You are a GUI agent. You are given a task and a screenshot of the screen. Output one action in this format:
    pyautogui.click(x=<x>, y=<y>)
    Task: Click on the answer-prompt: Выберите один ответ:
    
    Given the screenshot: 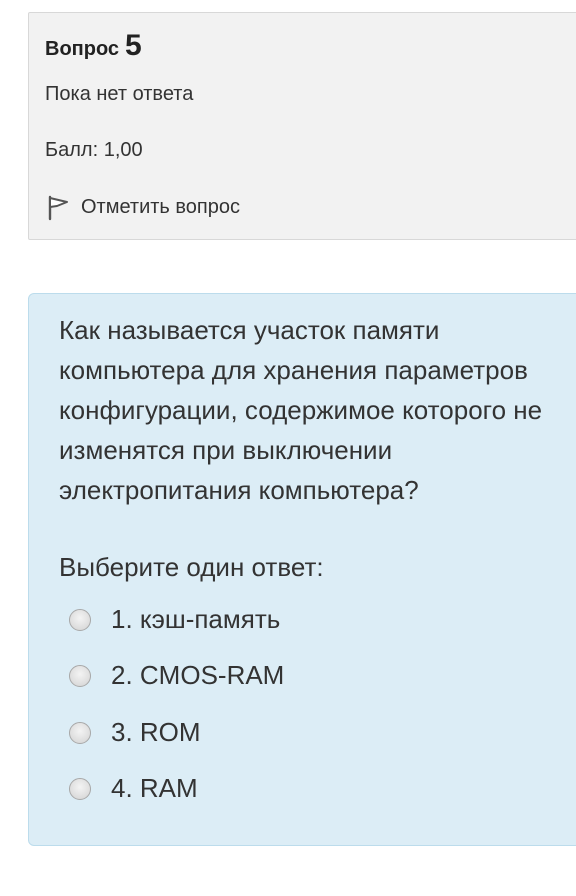 What is the action you would take?
    pyautogui.click(x=191, y=567)
    